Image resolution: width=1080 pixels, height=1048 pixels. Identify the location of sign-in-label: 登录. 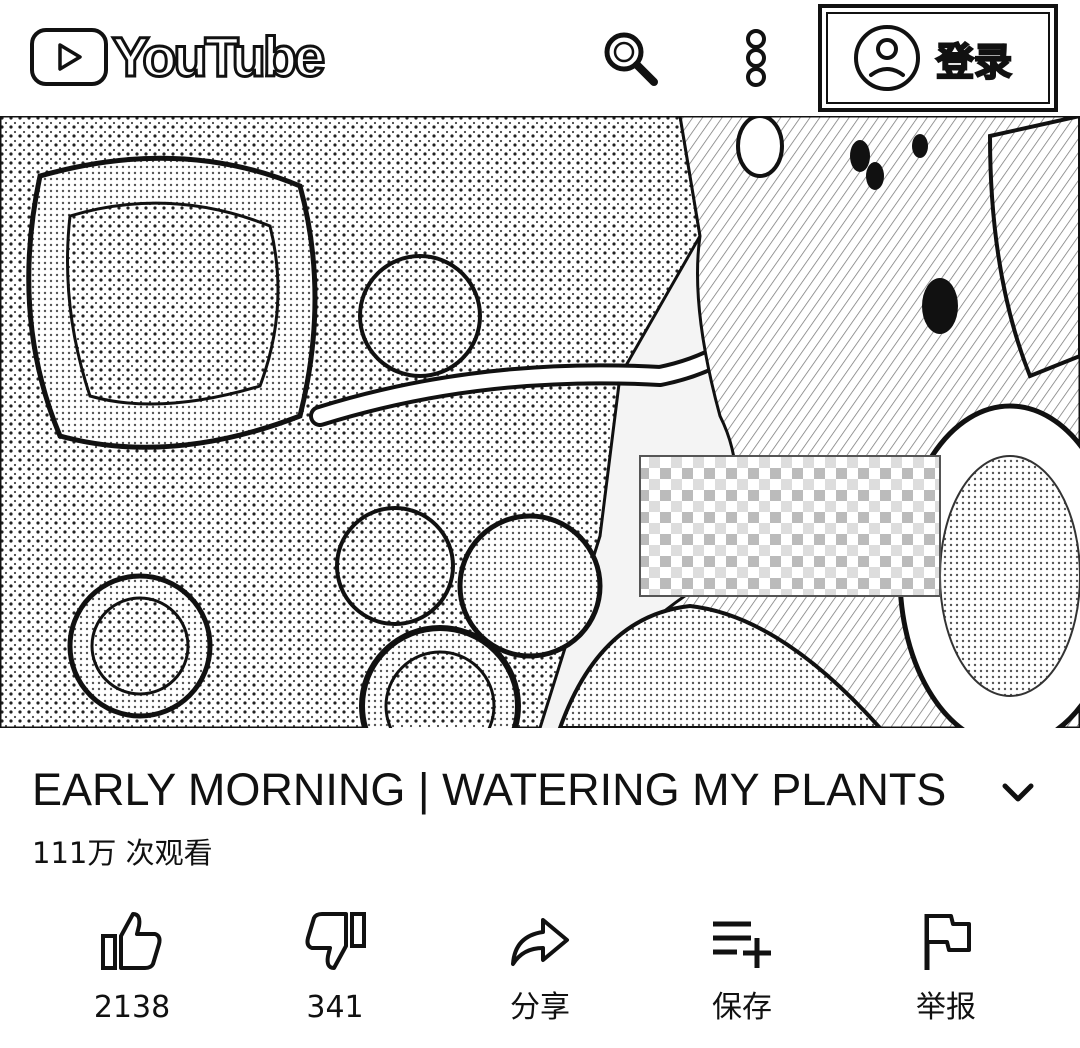
(974, 62).